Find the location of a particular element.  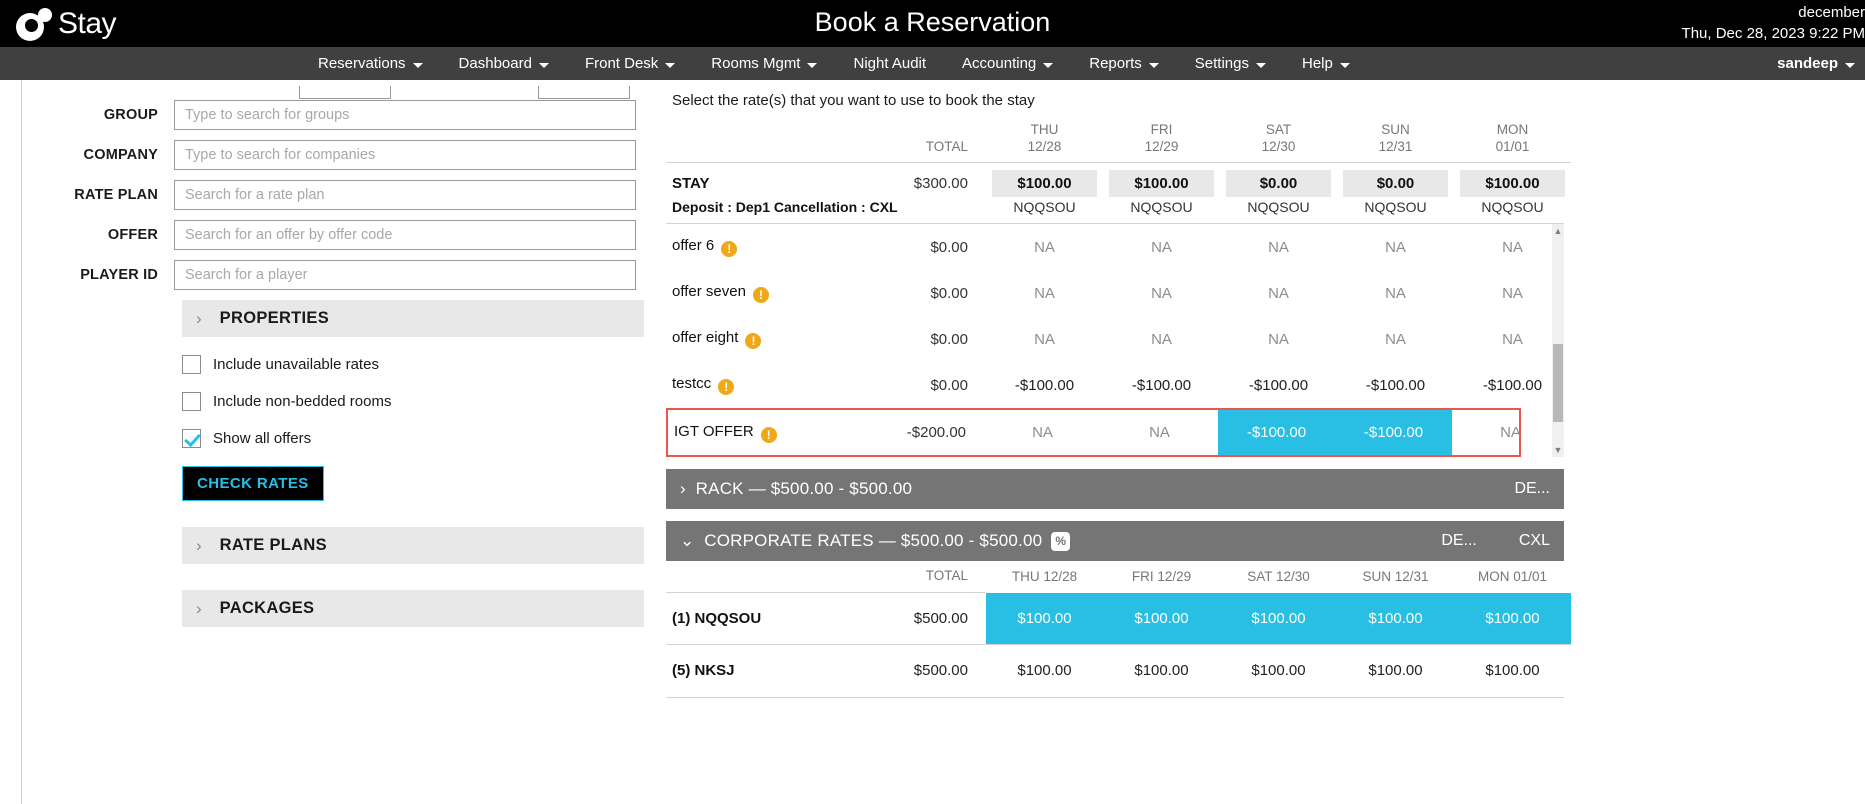

partial-field-left is located at coordinates (345, 92).